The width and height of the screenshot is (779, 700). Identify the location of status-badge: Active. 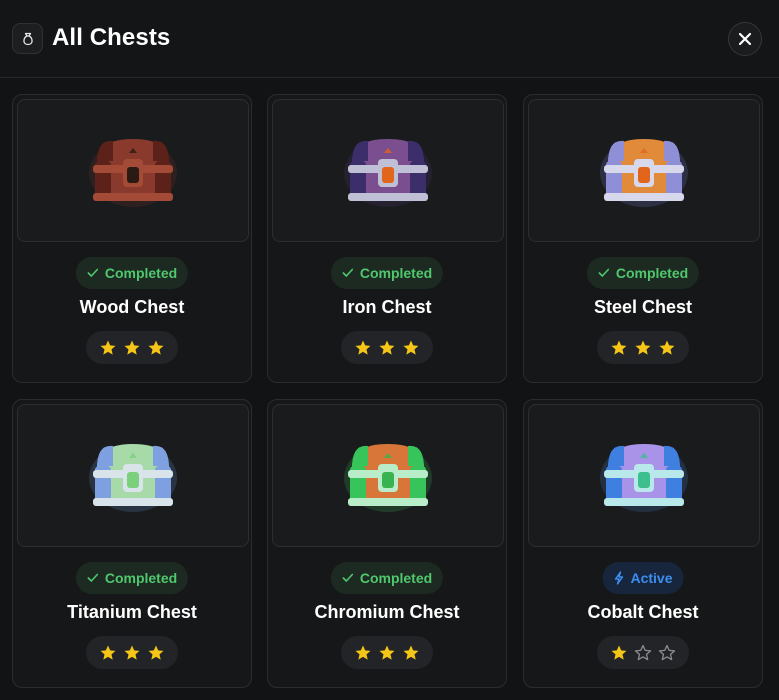
(643, 578).